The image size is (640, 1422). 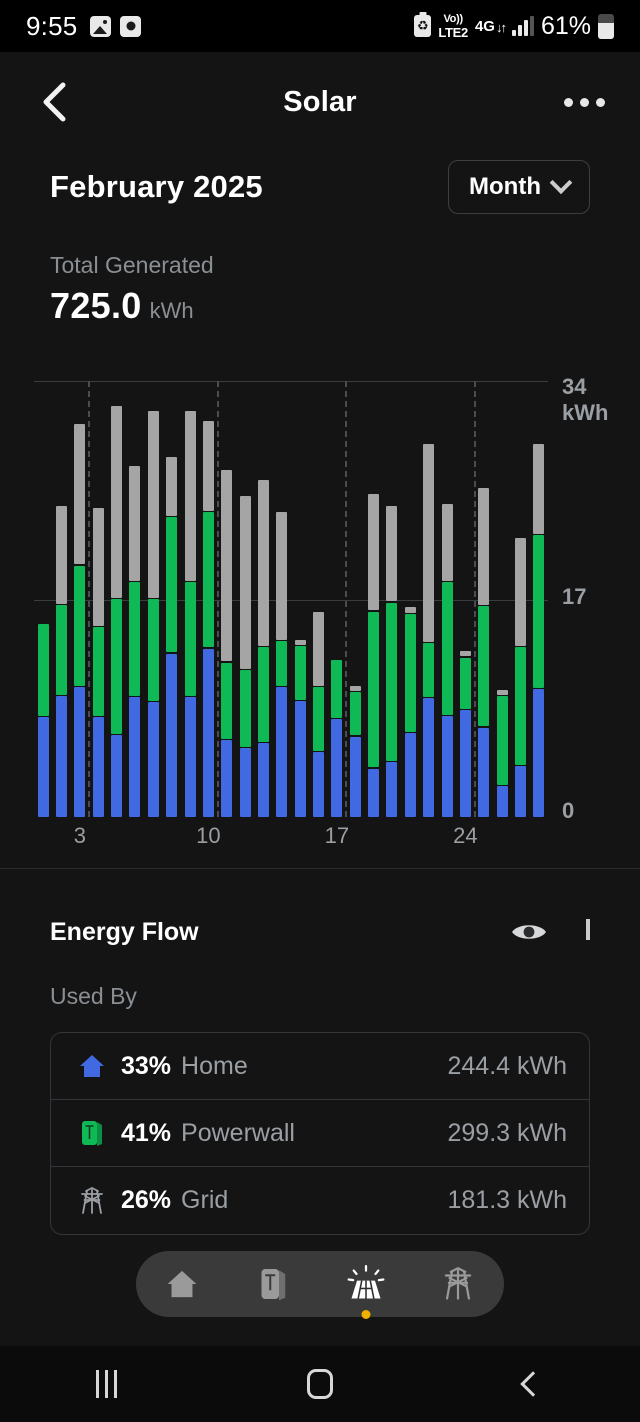 I want to click on total-generated-value-row: 725.0 kWh, so click(x=320, y=306).